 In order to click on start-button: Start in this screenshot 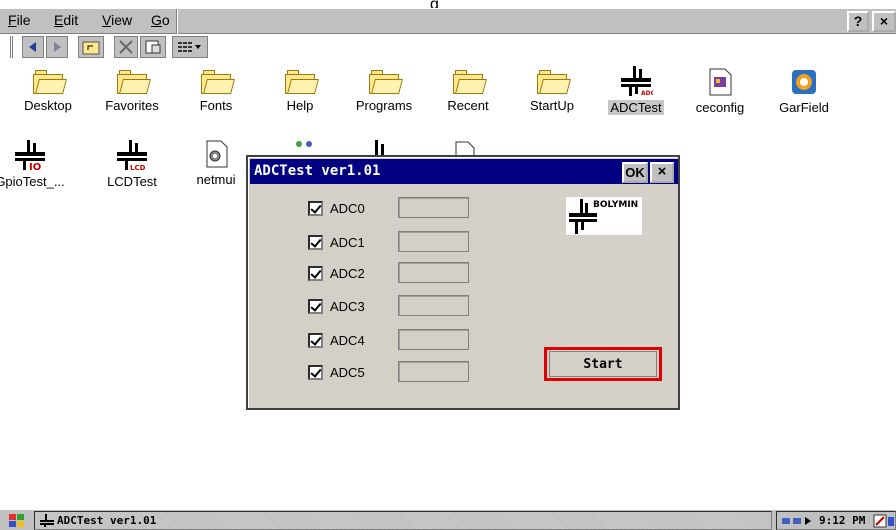, I will do `click(603, 364)`.